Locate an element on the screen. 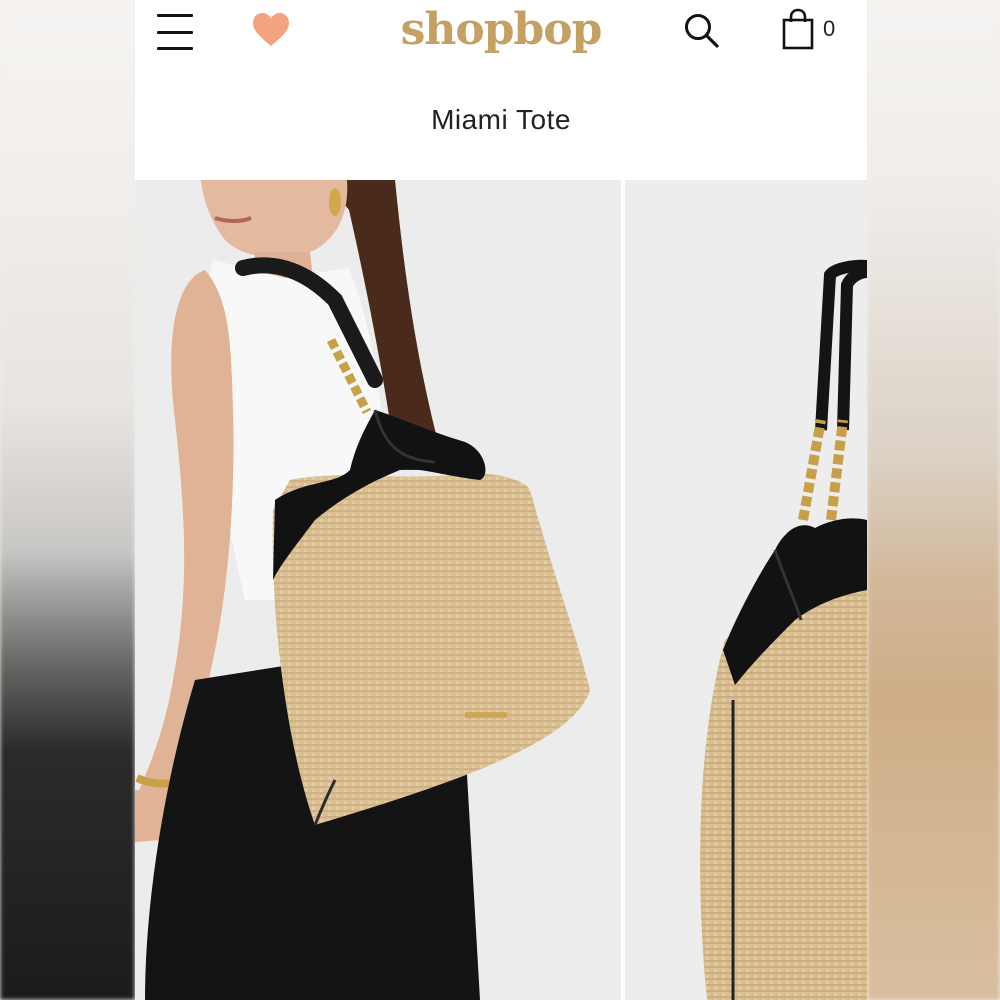 This screenshot has height=1000, width=1000. site-header: shopbop 0 Miami Tote is located at coordinates (501, 90).